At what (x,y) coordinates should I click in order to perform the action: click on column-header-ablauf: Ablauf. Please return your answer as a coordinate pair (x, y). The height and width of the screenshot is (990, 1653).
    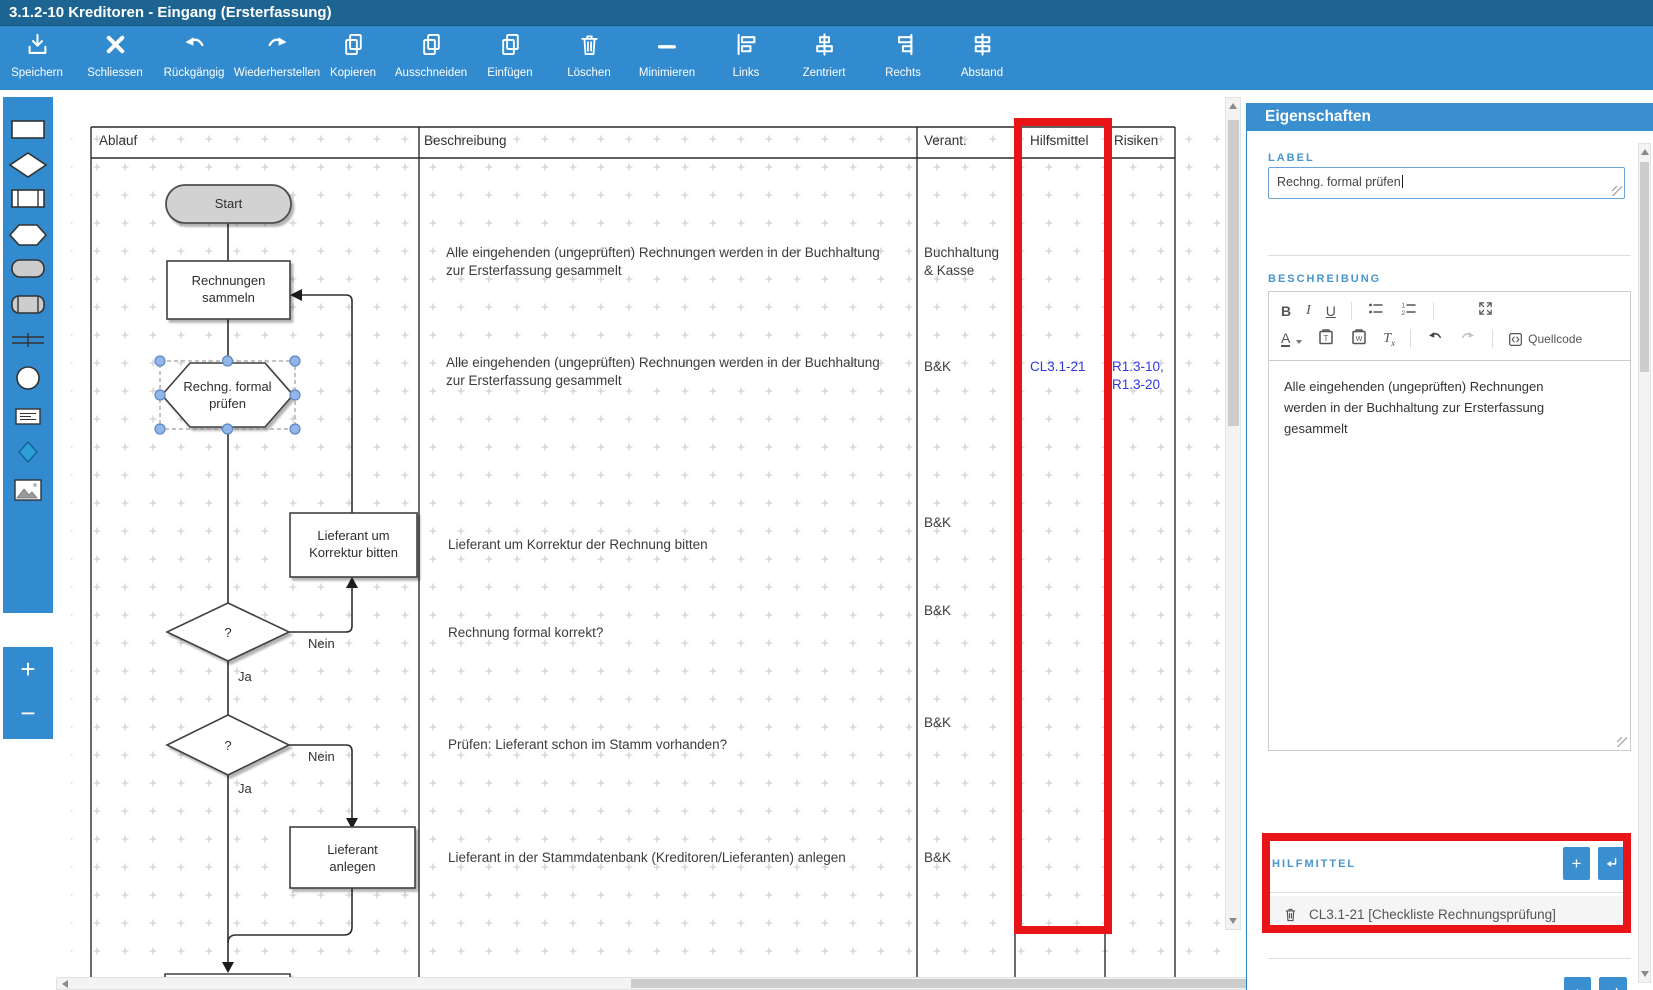
    Looking at the image, I should click on (118, 140).